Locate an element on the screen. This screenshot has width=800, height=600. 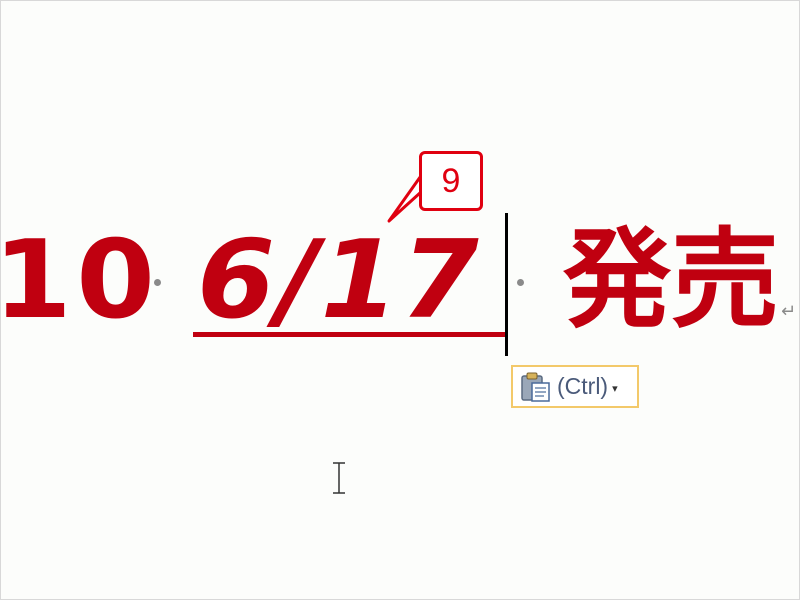
paste-options-label: (Ctrl) is located at coordinates (583, 386).